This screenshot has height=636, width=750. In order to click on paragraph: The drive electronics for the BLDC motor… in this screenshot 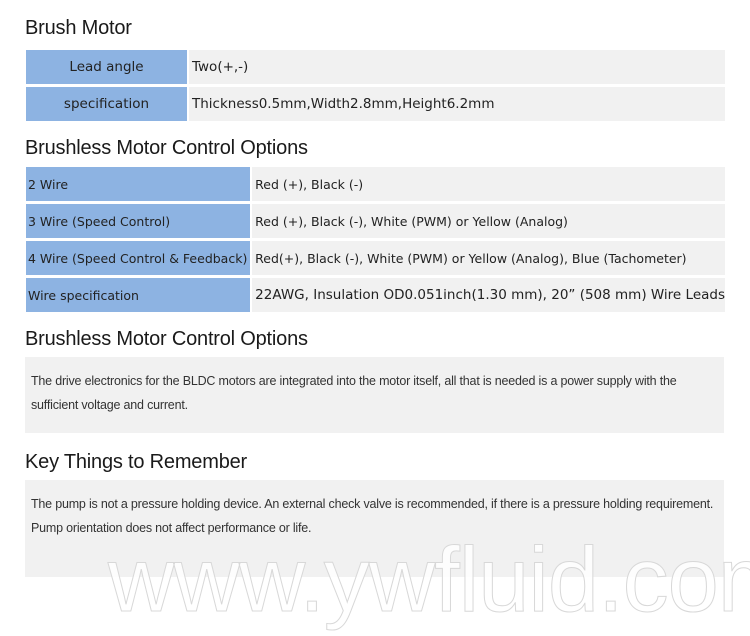, I will do `click(354, 393)`.